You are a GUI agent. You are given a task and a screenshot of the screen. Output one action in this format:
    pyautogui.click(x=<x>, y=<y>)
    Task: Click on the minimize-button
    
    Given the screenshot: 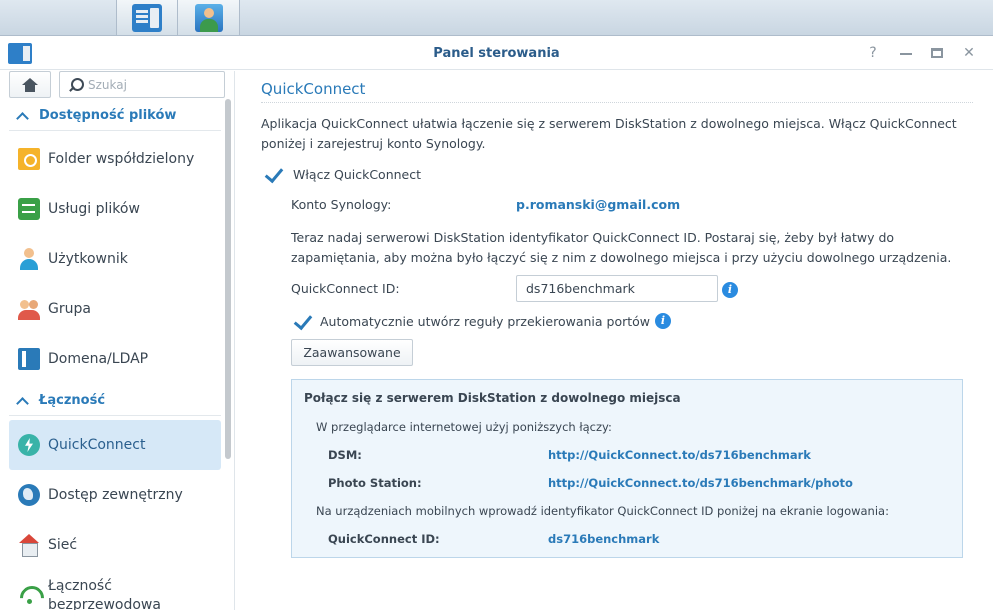 What is the action you would take?
    pyautogui.click(x=906, y=53)
    